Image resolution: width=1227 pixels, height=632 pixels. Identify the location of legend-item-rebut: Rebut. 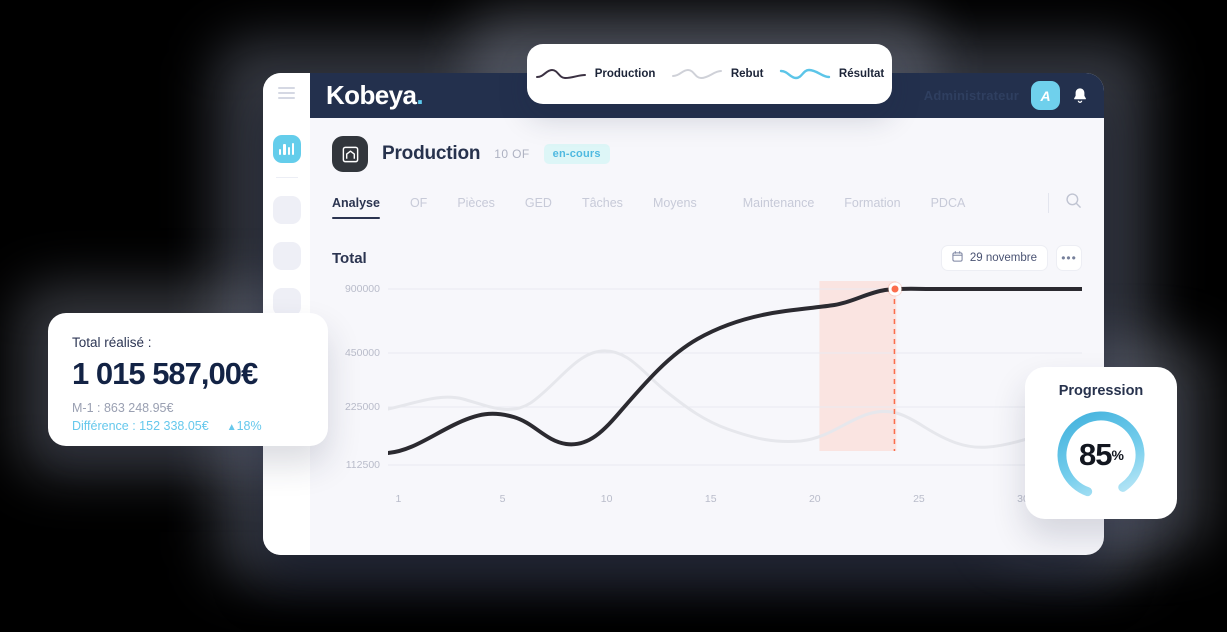
(717, 74).